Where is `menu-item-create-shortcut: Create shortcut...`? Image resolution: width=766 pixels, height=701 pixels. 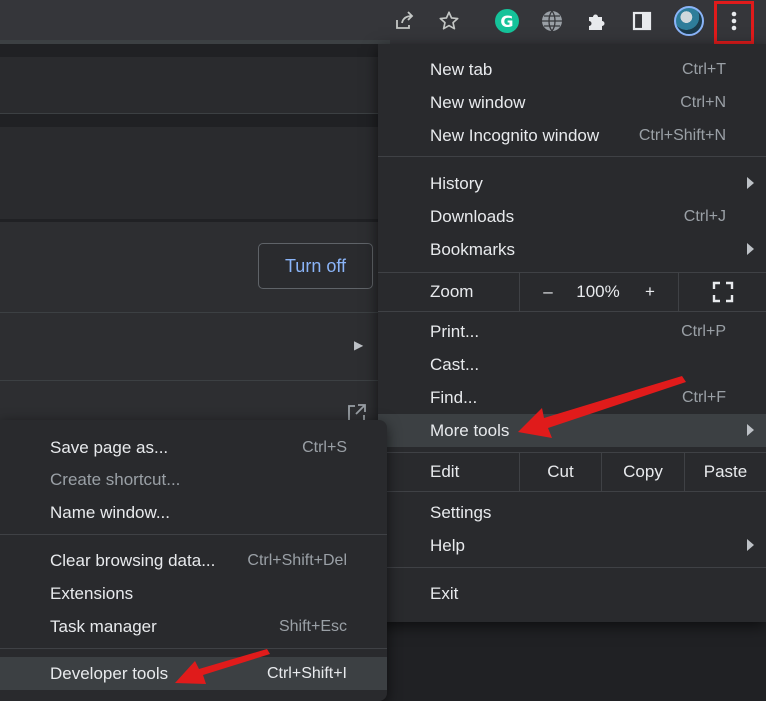 menu-item-create-shortcut: Create shortcut... is located at coordinates (193, 479).